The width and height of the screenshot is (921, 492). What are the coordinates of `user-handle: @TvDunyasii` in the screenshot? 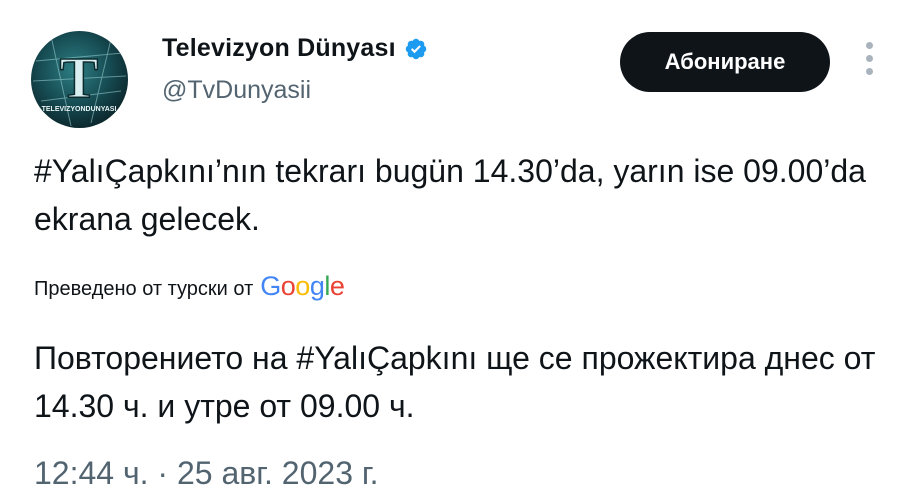 It's located at (236, 90).